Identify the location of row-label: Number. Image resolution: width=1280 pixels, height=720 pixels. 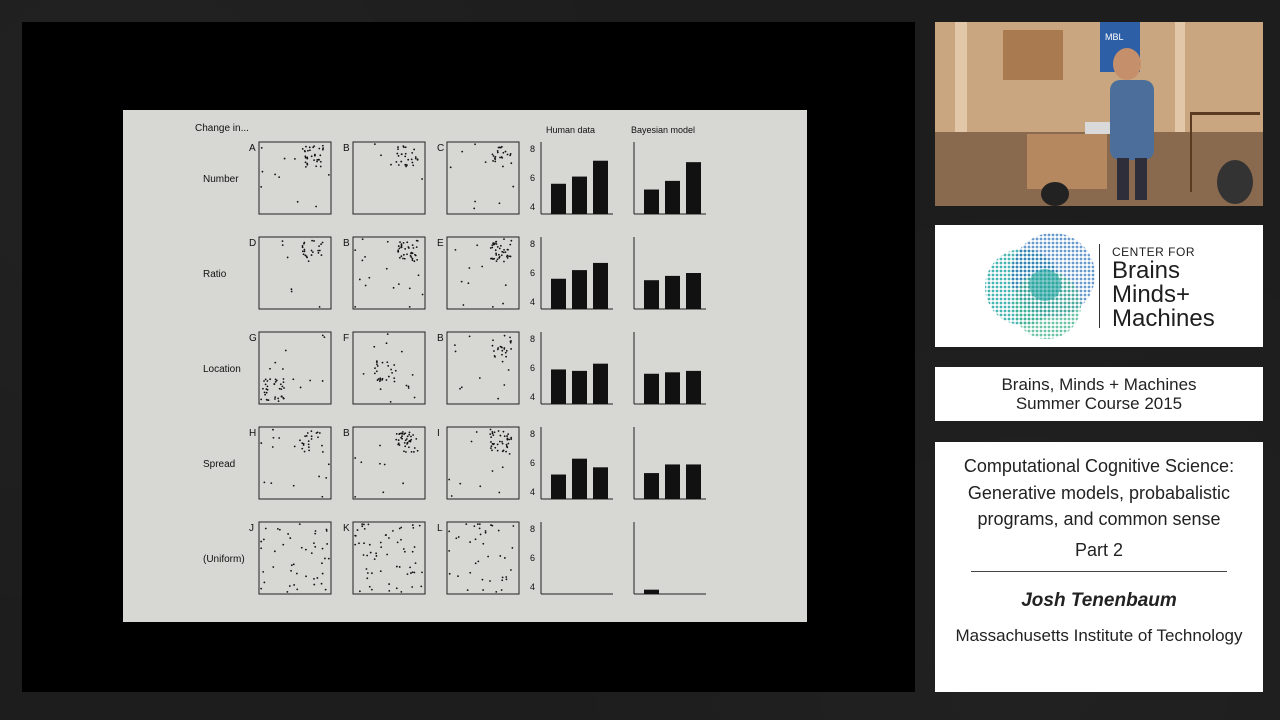
(221, 179).